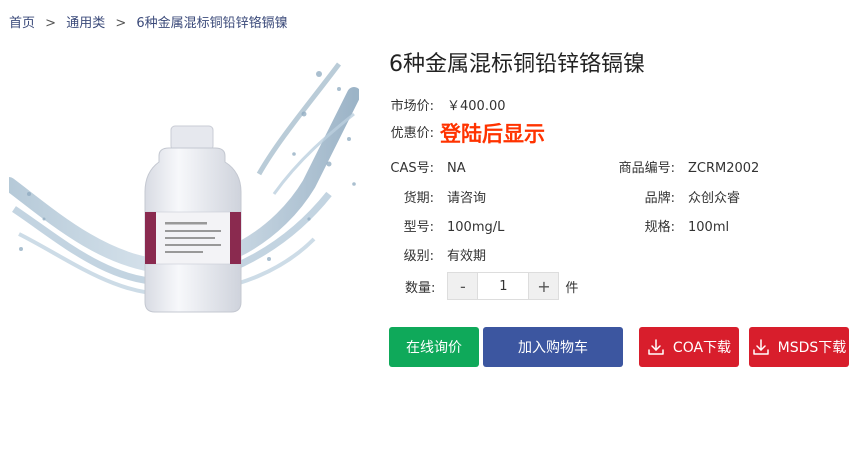 The width and height of the screenshot is (860, 453). What do you see at coordinates (22, 23) in the screenshot?
I see `breadcrumb-home-link: 首页` at bounding box center [22, 23].